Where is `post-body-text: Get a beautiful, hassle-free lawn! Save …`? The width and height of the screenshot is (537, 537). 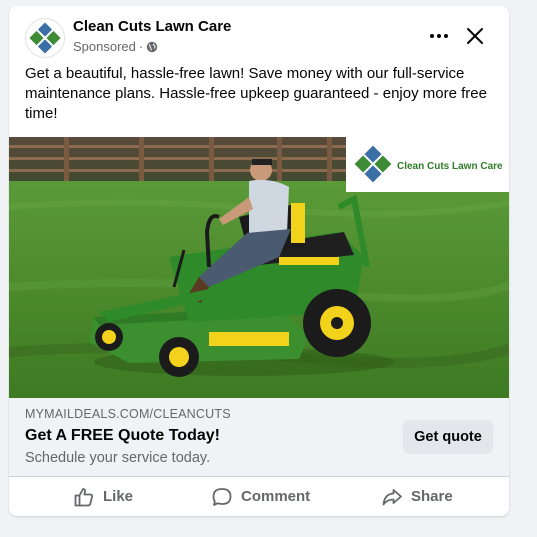
post-body-text: Get a beautiful, hassle-free lawn! Save … is located at coordinates (256, 93).